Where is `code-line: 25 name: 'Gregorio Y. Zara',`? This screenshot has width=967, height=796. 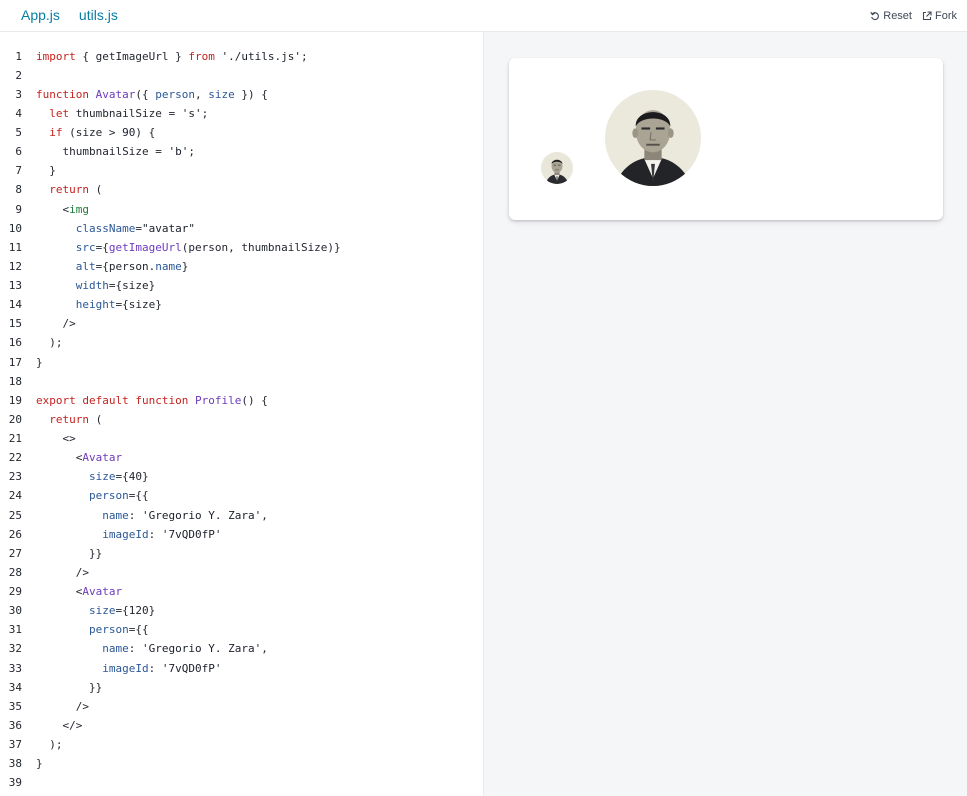
code-line: 25 name: 'Gregorio Y. Zara', is located at coordinates (241, 515).